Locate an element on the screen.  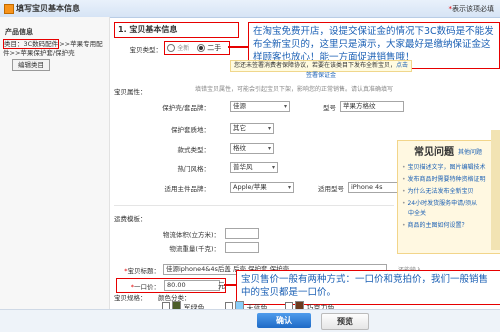
type-label: 宝贝类型： is located at coordinates (146, 50).